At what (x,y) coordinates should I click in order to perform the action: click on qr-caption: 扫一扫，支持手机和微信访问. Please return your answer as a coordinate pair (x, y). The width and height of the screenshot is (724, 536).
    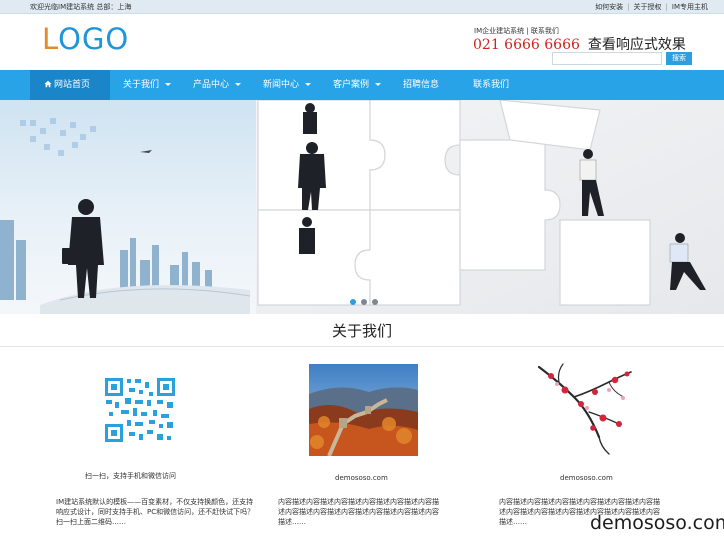
    Looking at the image, I should click on (130, 476).